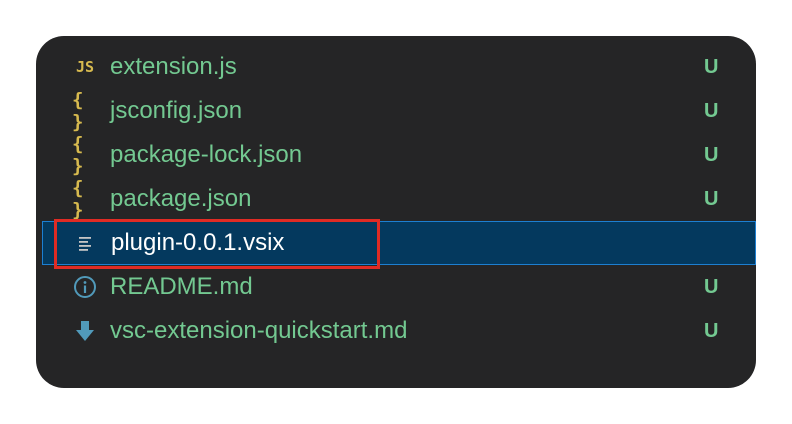  Describe the element at coordinates (86, 243) in the screenshot. I see `generic-file-icon` at that location.